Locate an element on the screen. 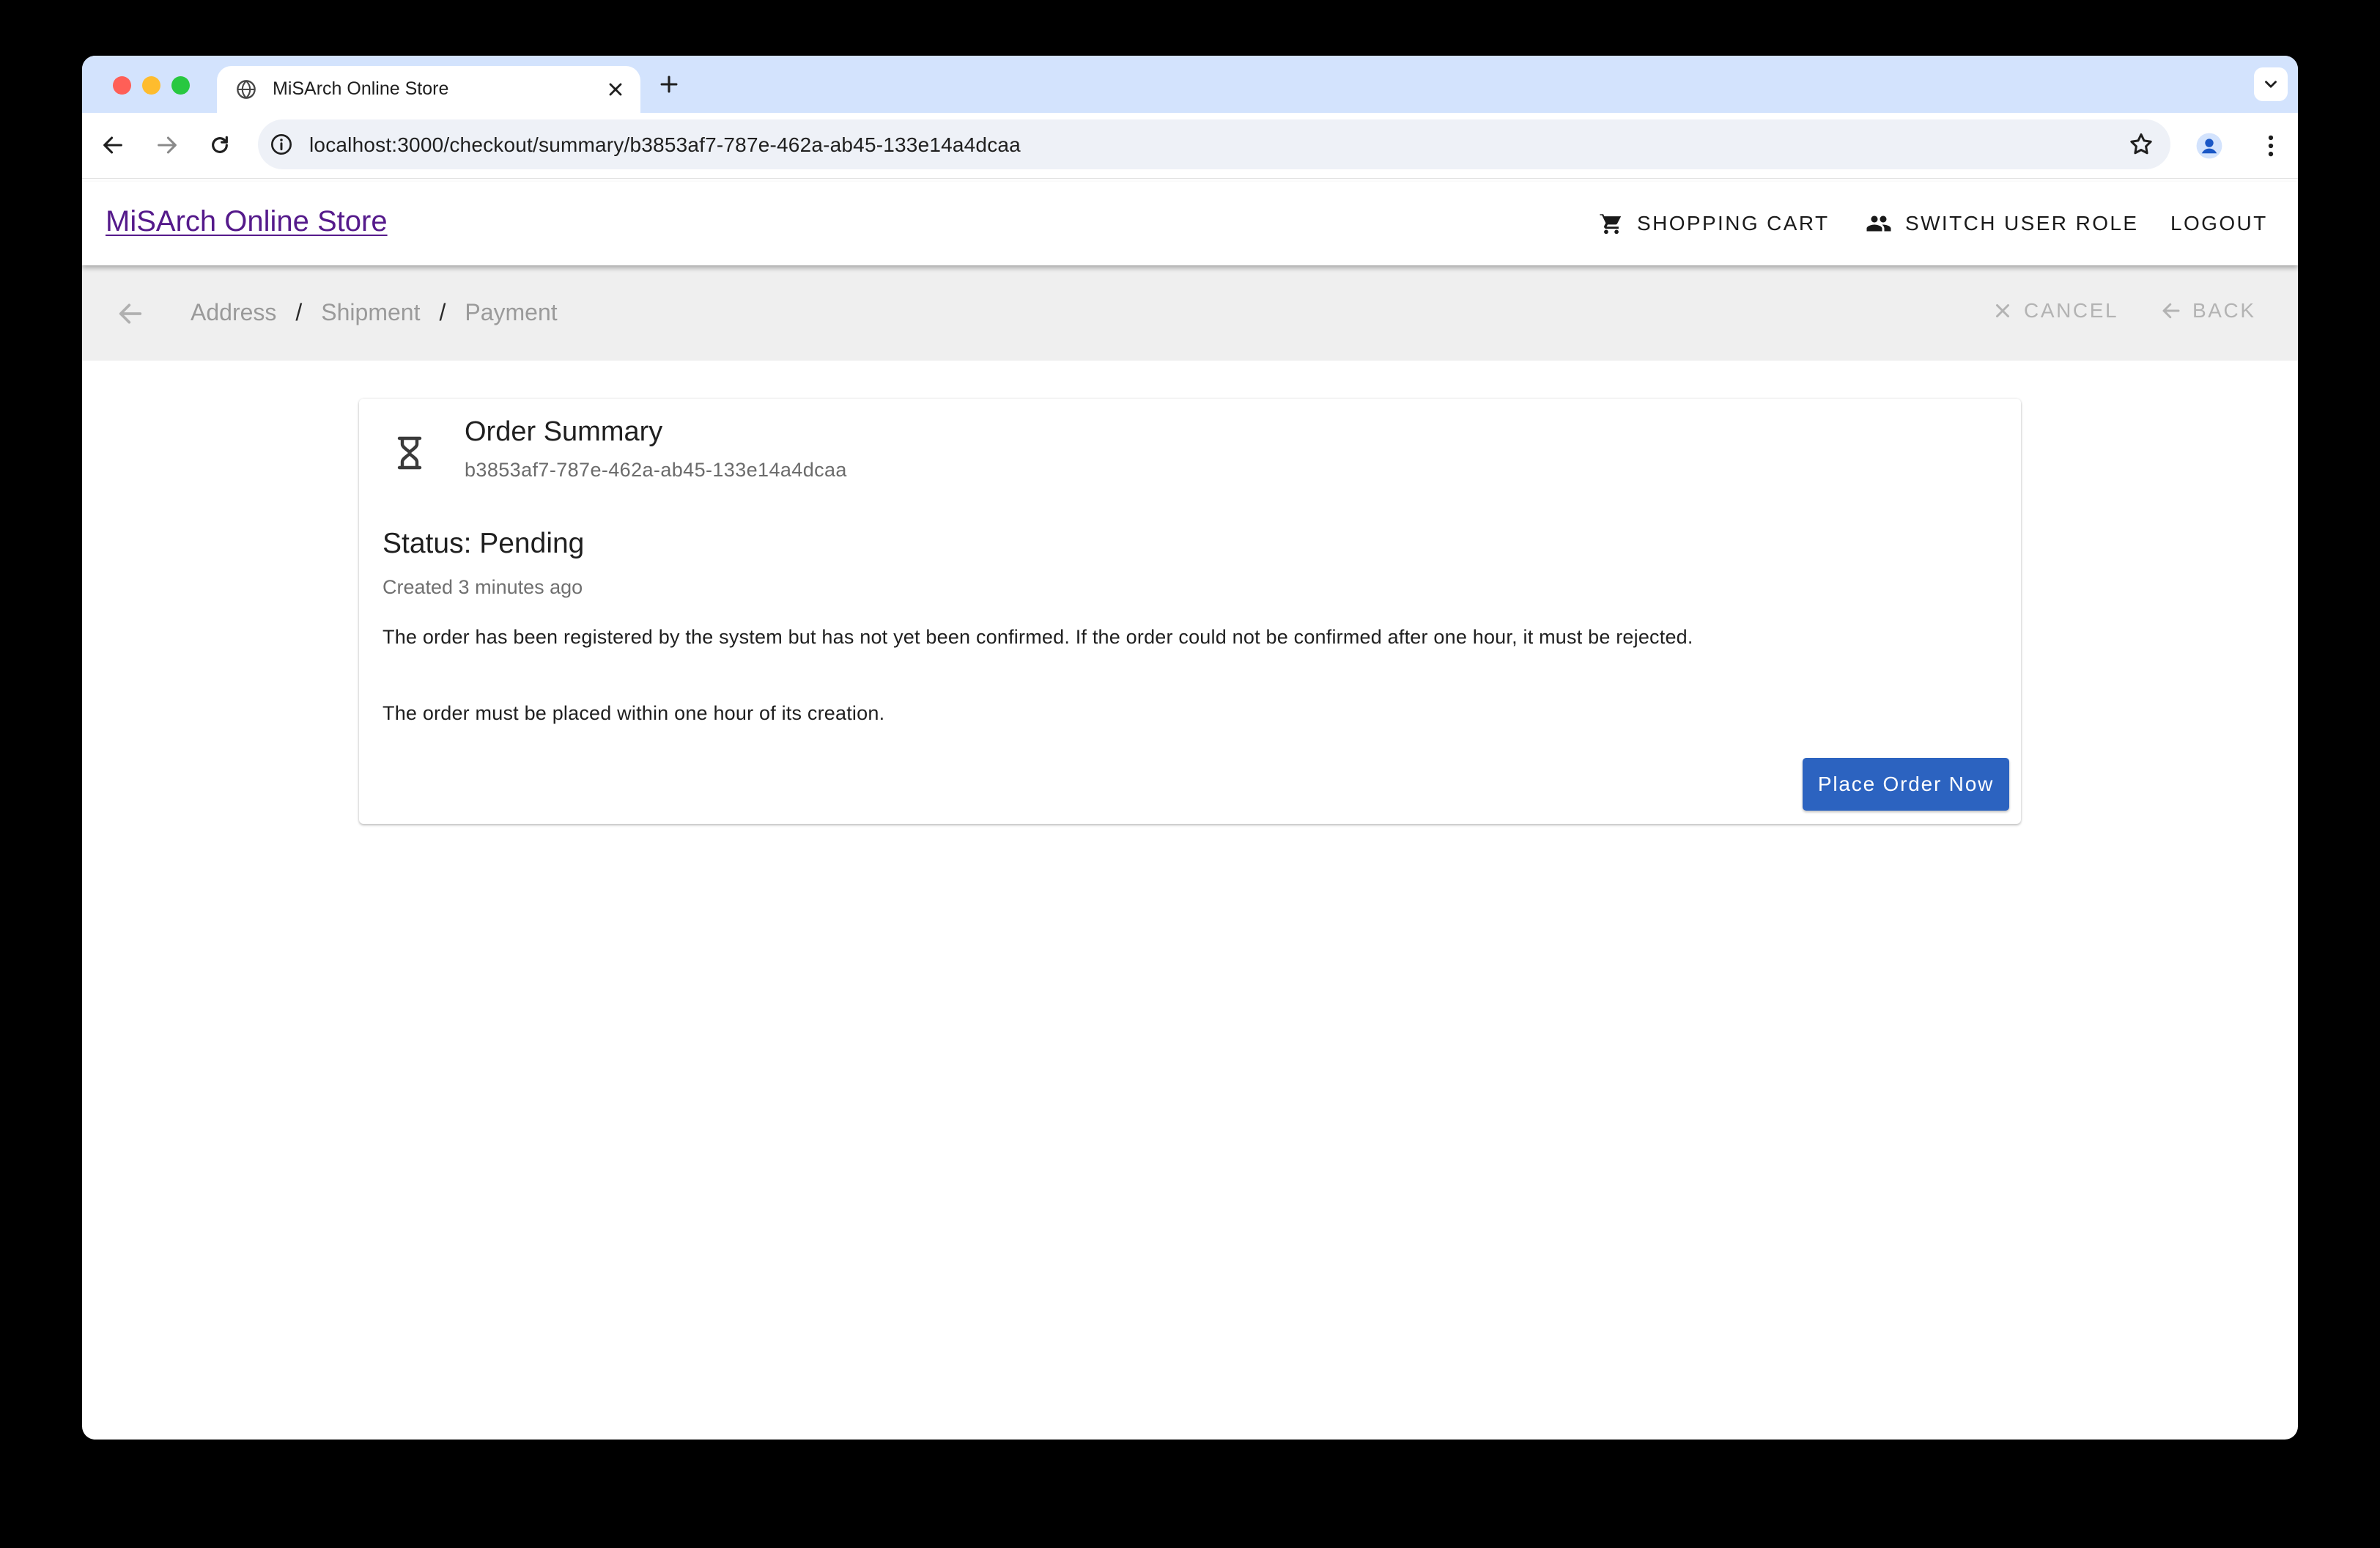  forward-arrow-icon is located at coordinates (167, 145).